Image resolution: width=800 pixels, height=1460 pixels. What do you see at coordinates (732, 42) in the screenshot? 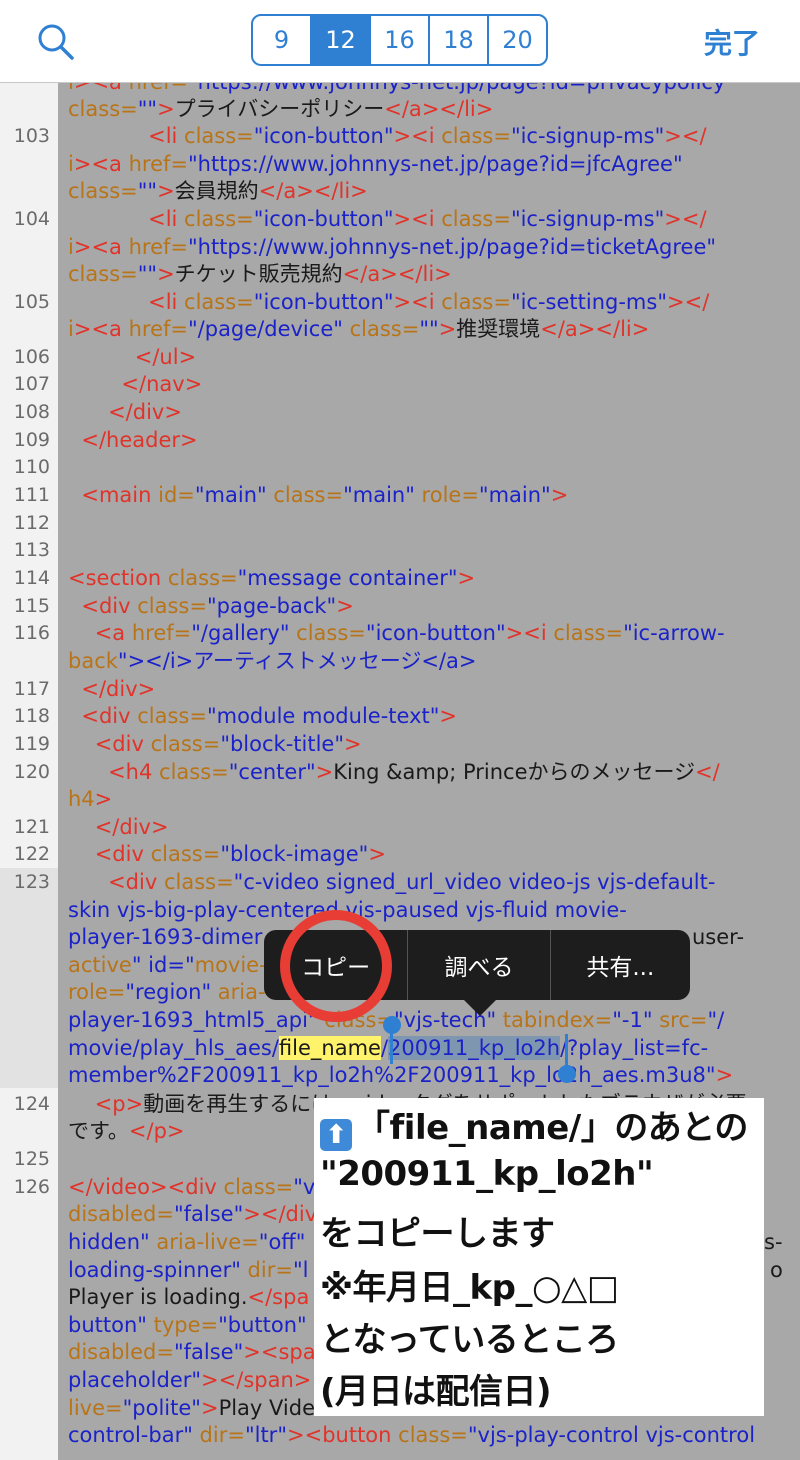
I see `done-button: 完了` at bounding box center [732, 42].